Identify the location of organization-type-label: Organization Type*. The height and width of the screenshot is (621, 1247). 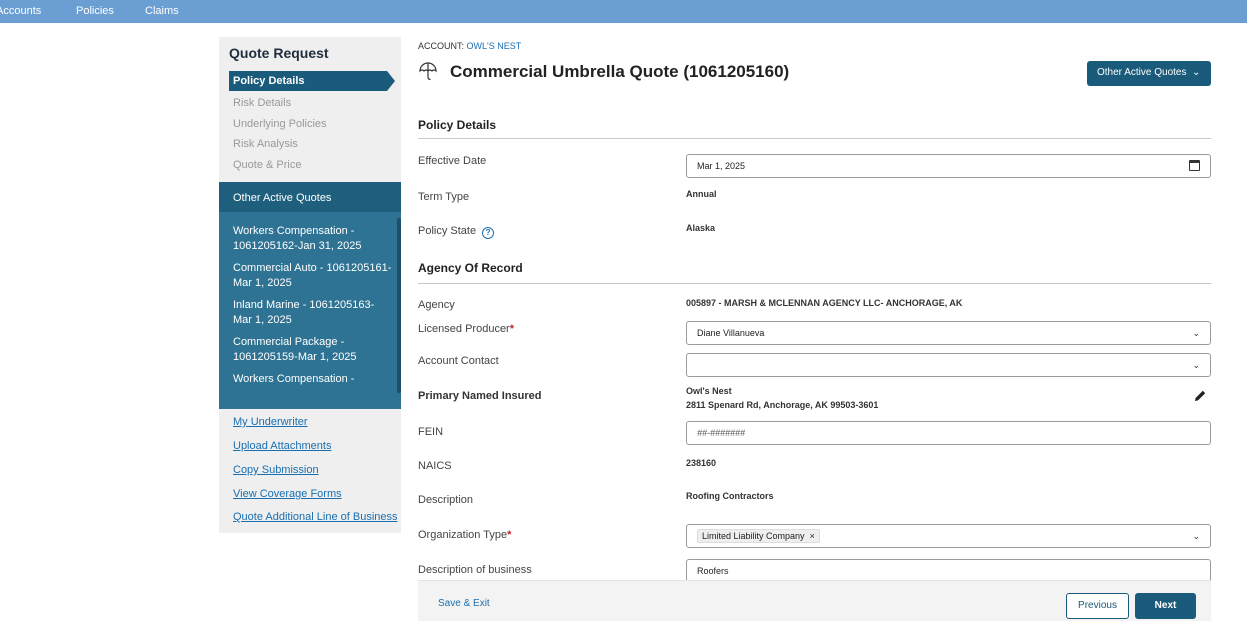
(464, 535).